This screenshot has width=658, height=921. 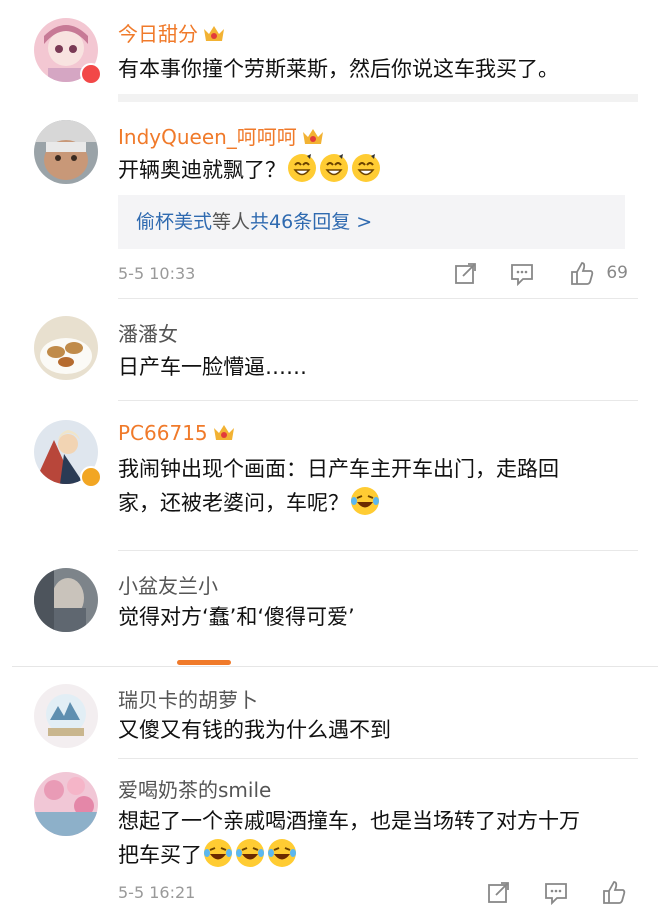 What do you see at coordinates (221, 135) in the screenshot?
I see `username: IndyQueen_呵呵呵` at bounding box center [221, 135].